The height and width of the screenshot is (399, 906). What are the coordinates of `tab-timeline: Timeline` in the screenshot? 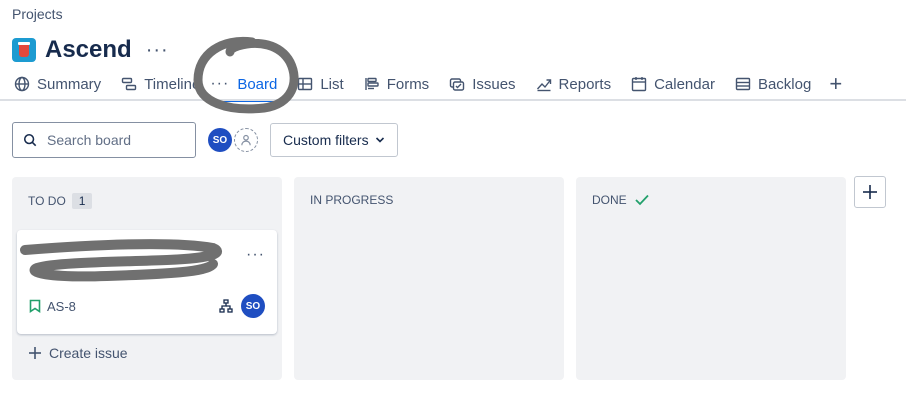 It's located at (160, 84).